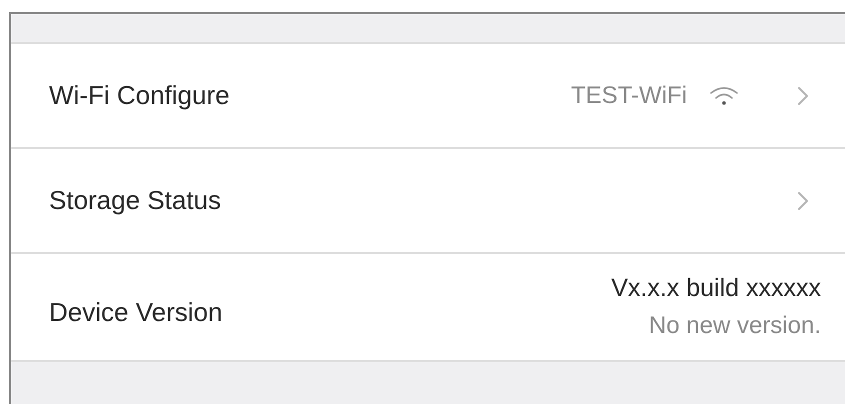 This screenshot has width=845, height=404. Describe the element at coordinates (716, 288) in the screenshot. I see `version-text: Vx.x.x build xxxxxx` at that location.